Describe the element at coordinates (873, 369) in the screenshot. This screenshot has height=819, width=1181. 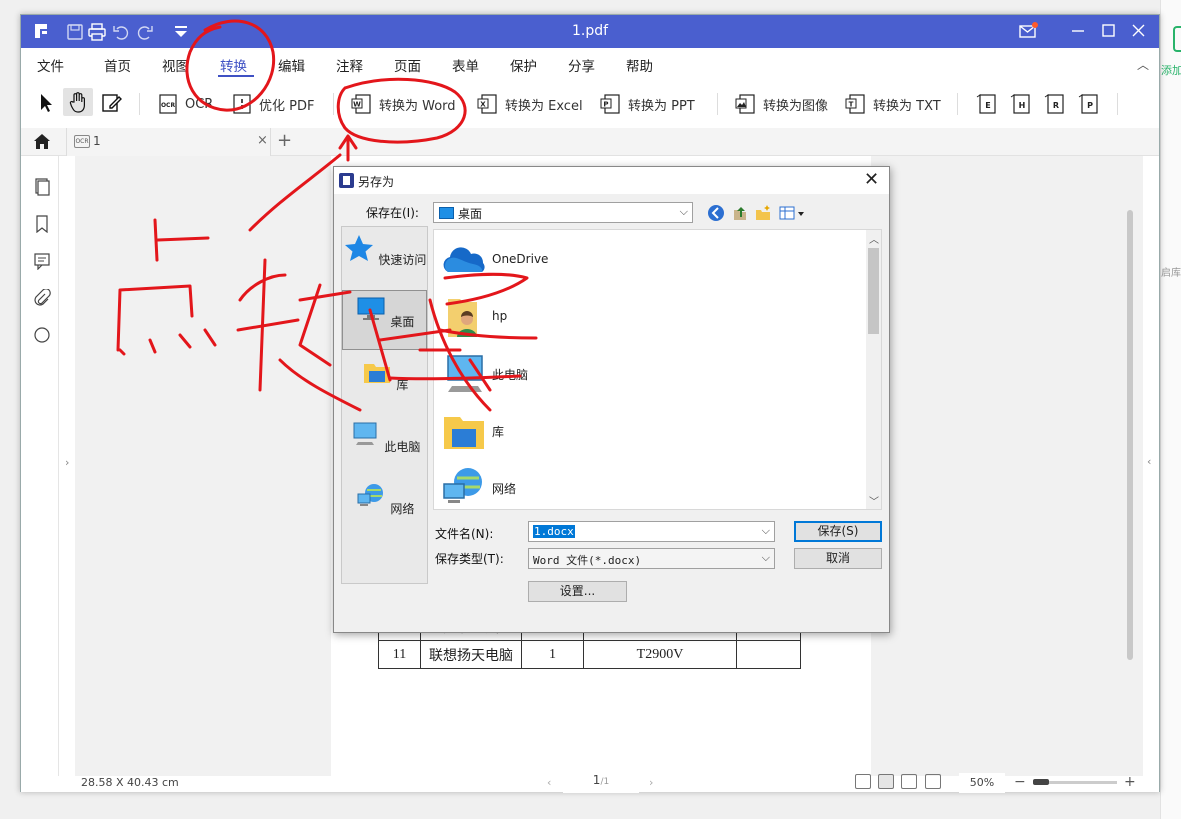
I see `file-list-scrollbar: ︿ ﹀` at that location.